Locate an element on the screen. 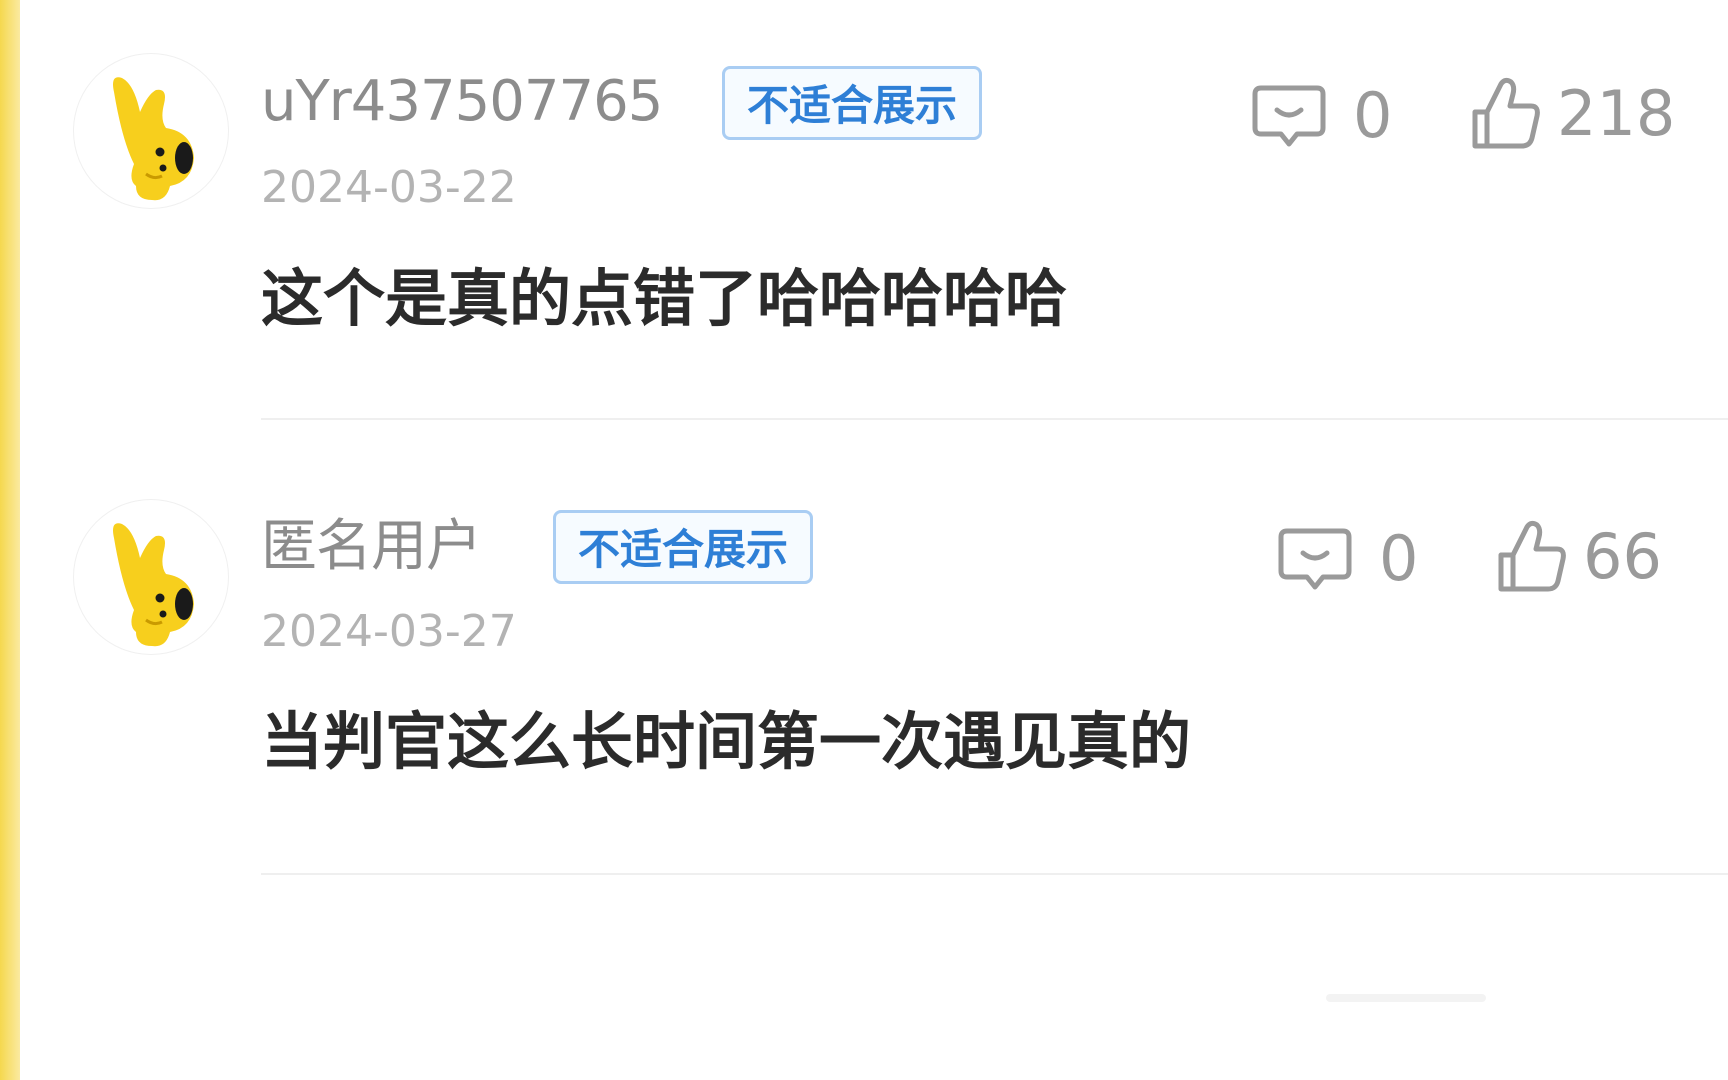  like-count: 218 is located at coordinates (1616, 113).